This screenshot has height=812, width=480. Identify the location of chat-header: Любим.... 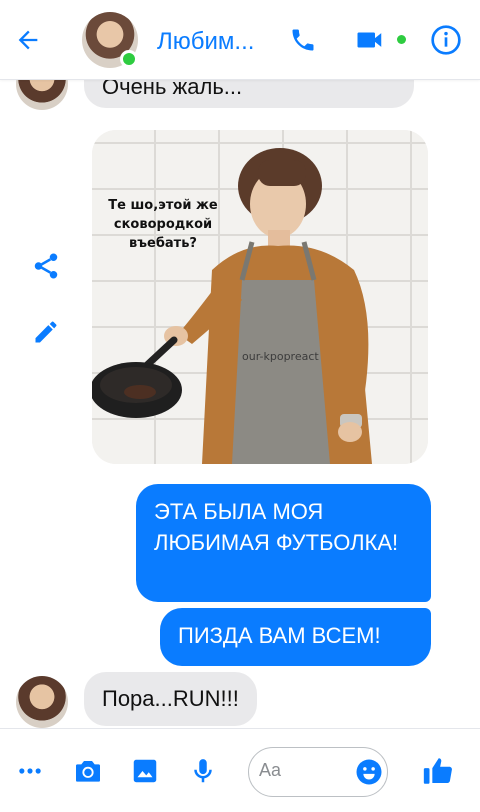
(240, 40).